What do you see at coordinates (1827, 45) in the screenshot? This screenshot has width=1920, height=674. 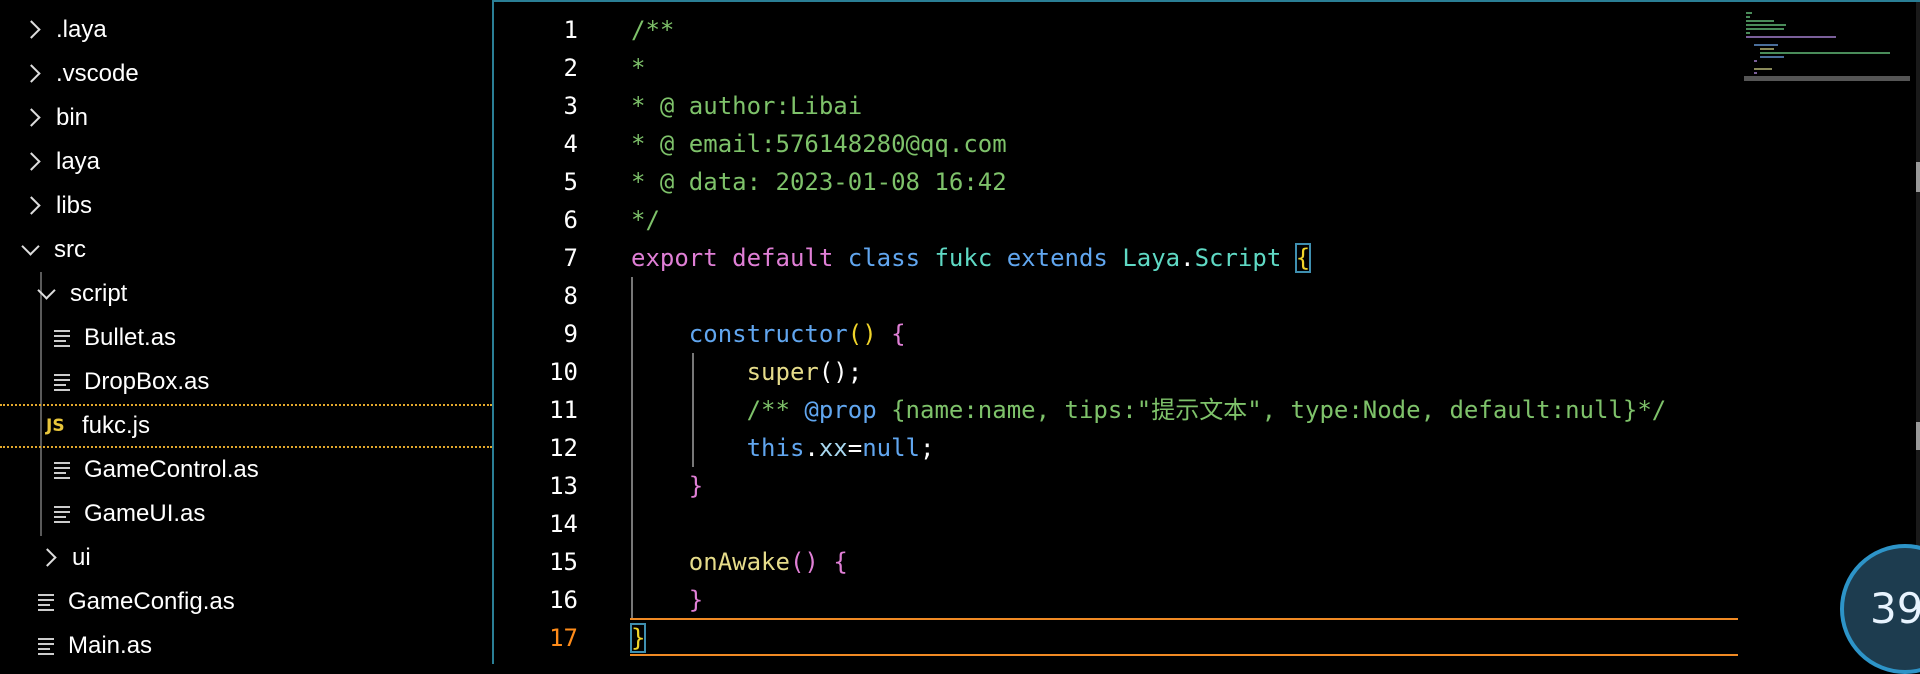 I see `minimap` at bounding box center [1827, 45].